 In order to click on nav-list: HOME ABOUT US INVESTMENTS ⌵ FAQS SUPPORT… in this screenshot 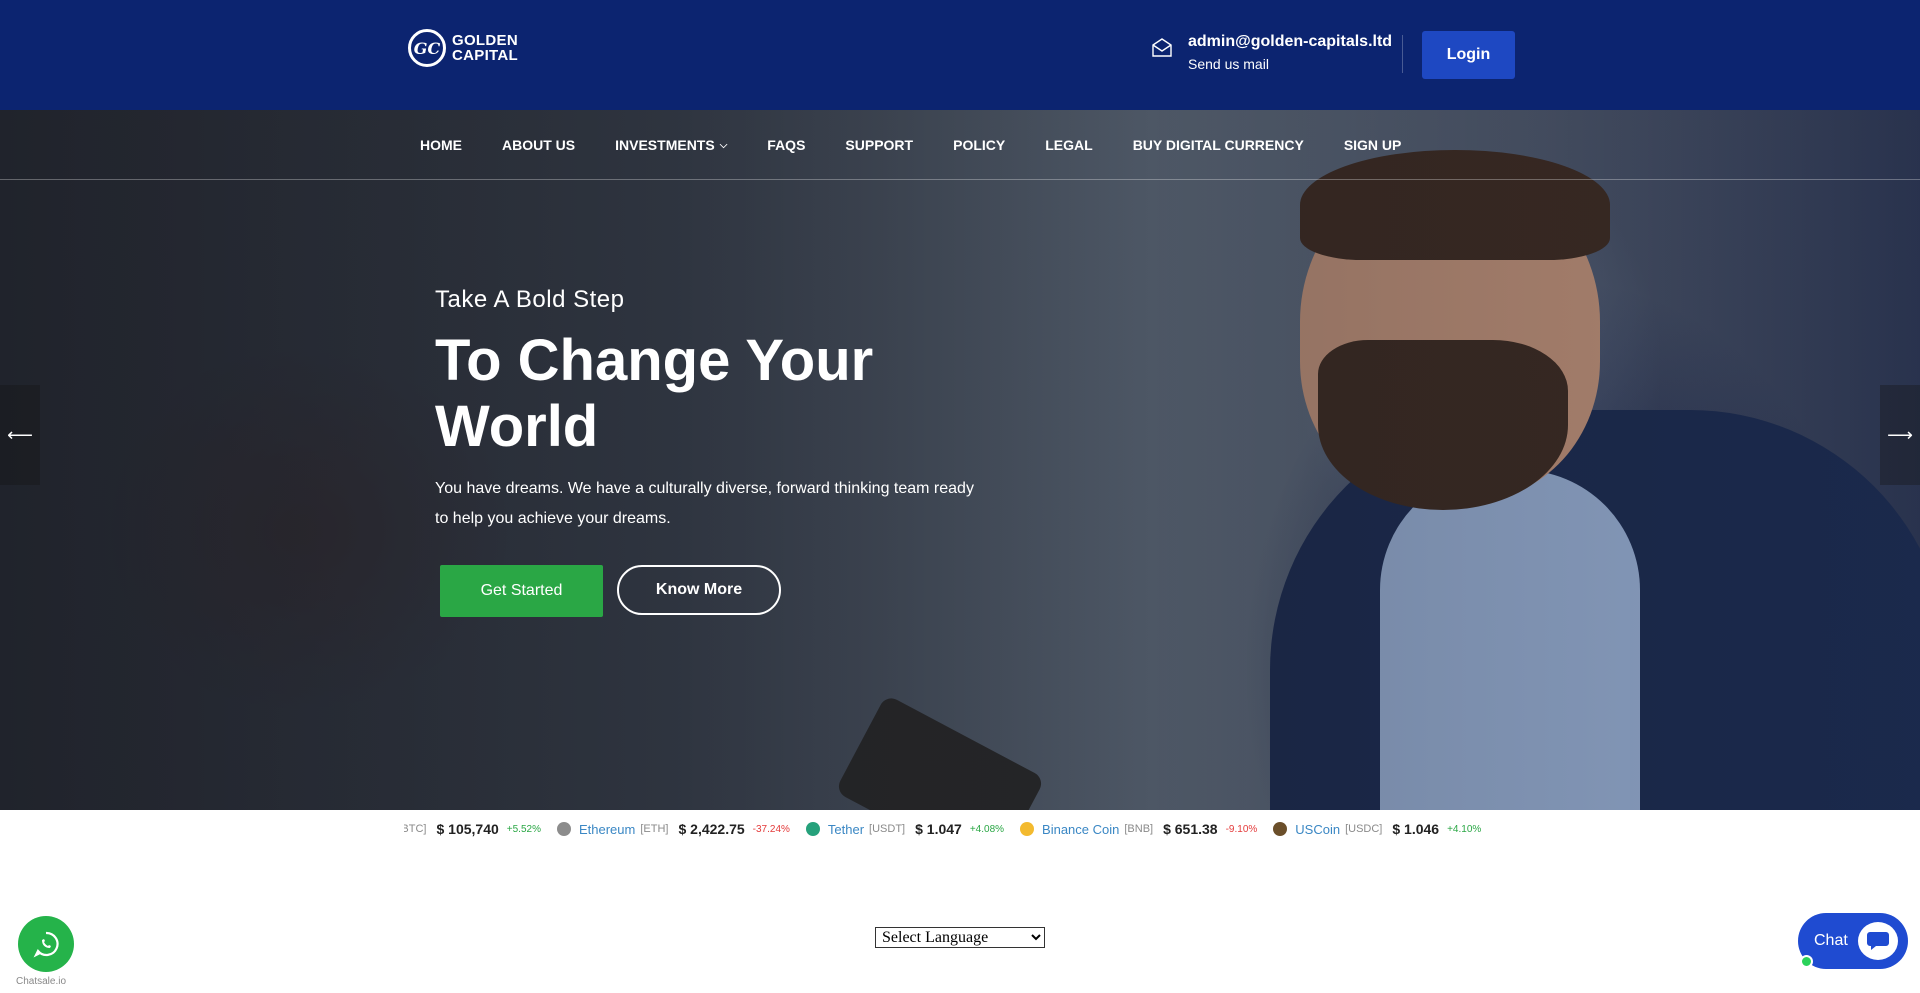, I will do `click(930, 145)`.